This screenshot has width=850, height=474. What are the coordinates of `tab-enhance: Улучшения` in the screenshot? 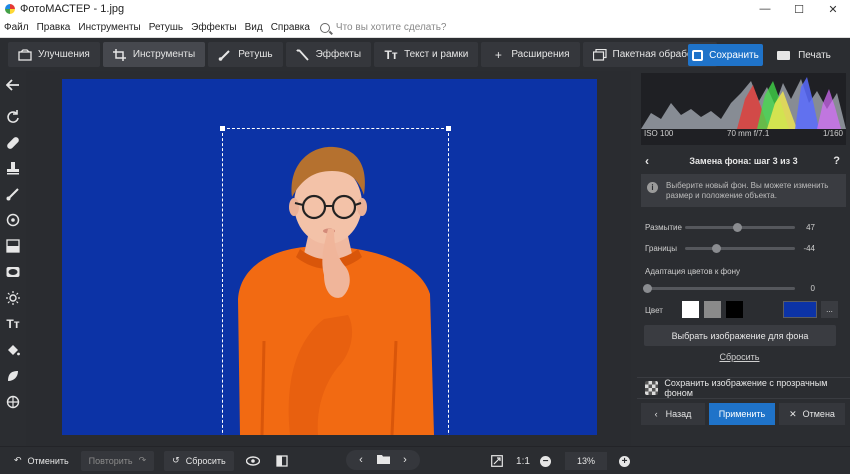 It's located at (54, 54).